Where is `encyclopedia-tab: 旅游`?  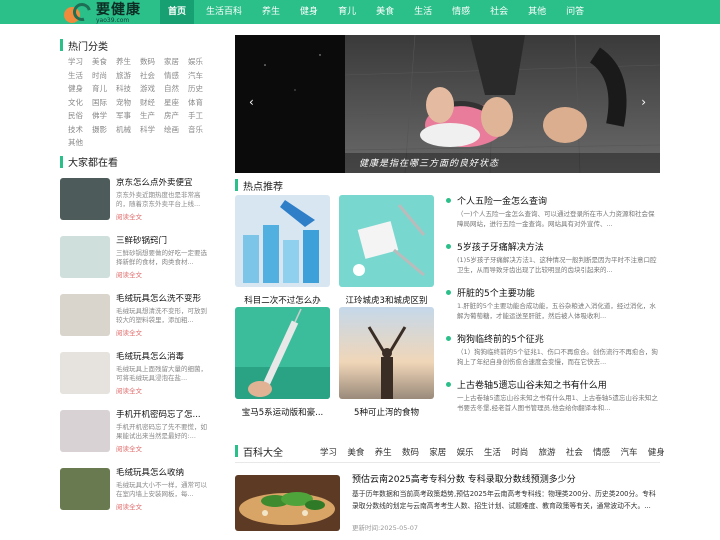 encyclopedia-tab: 旅游 is located at coordinates (547, 452).